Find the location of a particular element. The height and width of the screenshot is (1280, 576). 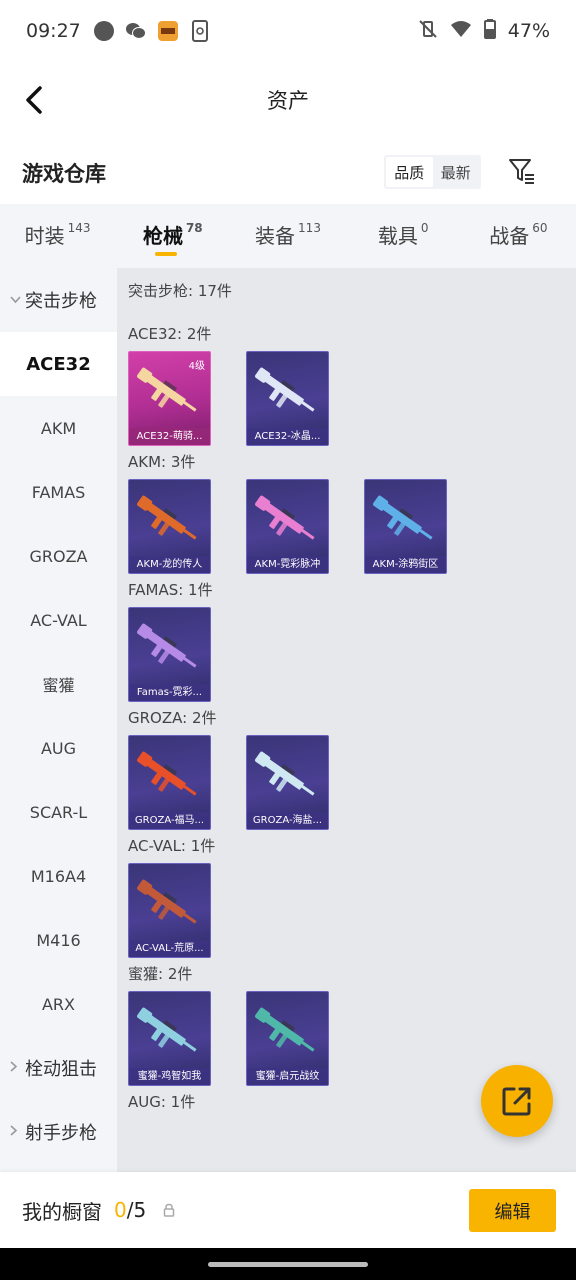

group-label: 蜜獾: 2件 is located at coordinates (160, 974).